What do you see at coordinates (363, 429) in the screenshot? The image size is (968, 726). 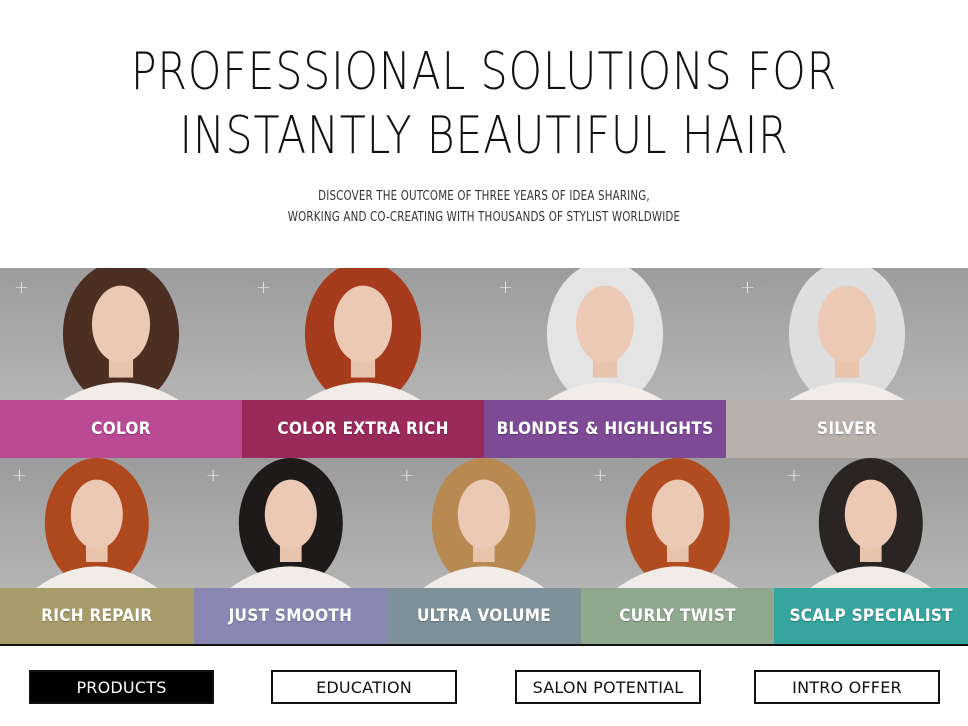 I see `product-label: COLOR EXTRA RICH` at bounding box center [363, 429].